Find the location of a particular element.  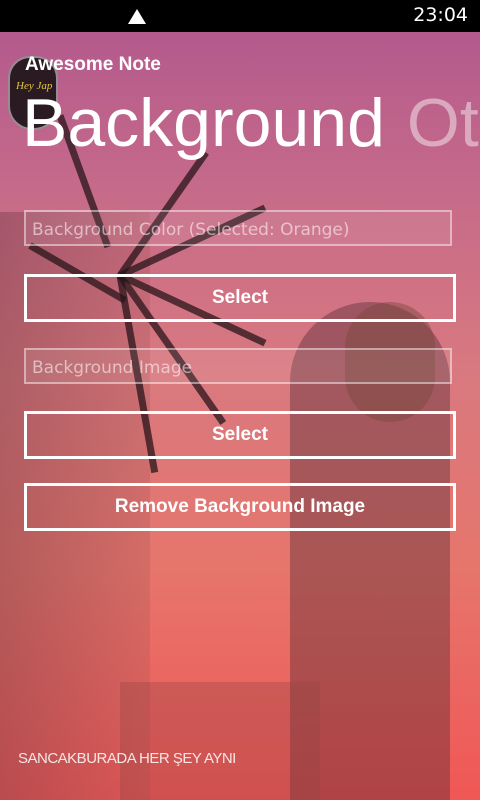

app-title: Awesome Note is located at coordinates (93, 64).